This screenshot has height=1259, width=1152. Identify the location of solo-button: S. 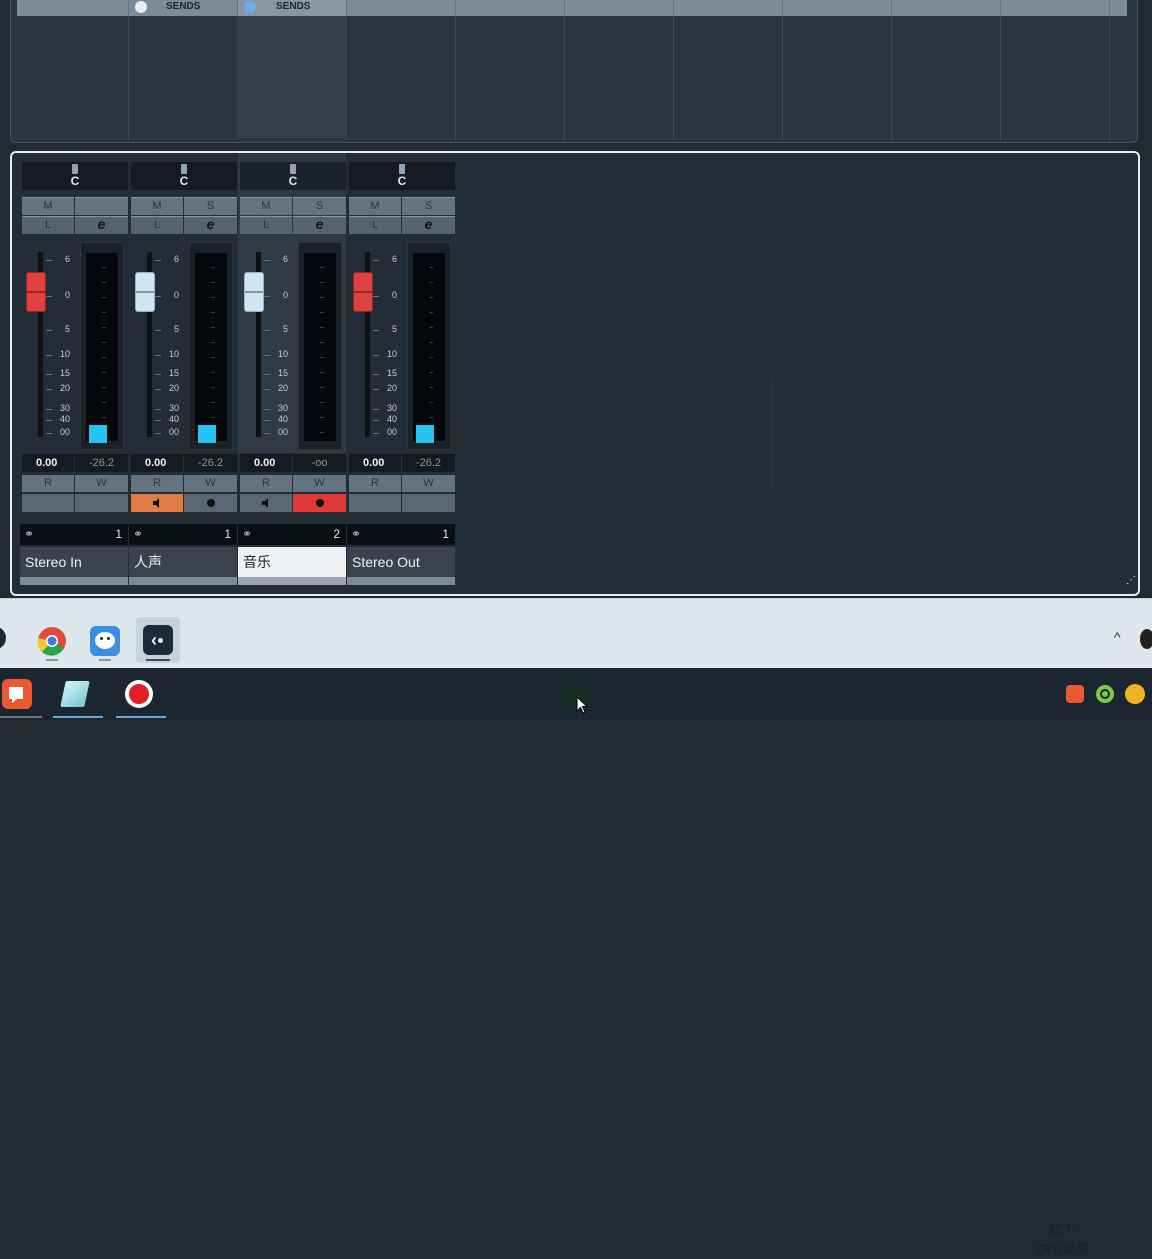
(428, 206).